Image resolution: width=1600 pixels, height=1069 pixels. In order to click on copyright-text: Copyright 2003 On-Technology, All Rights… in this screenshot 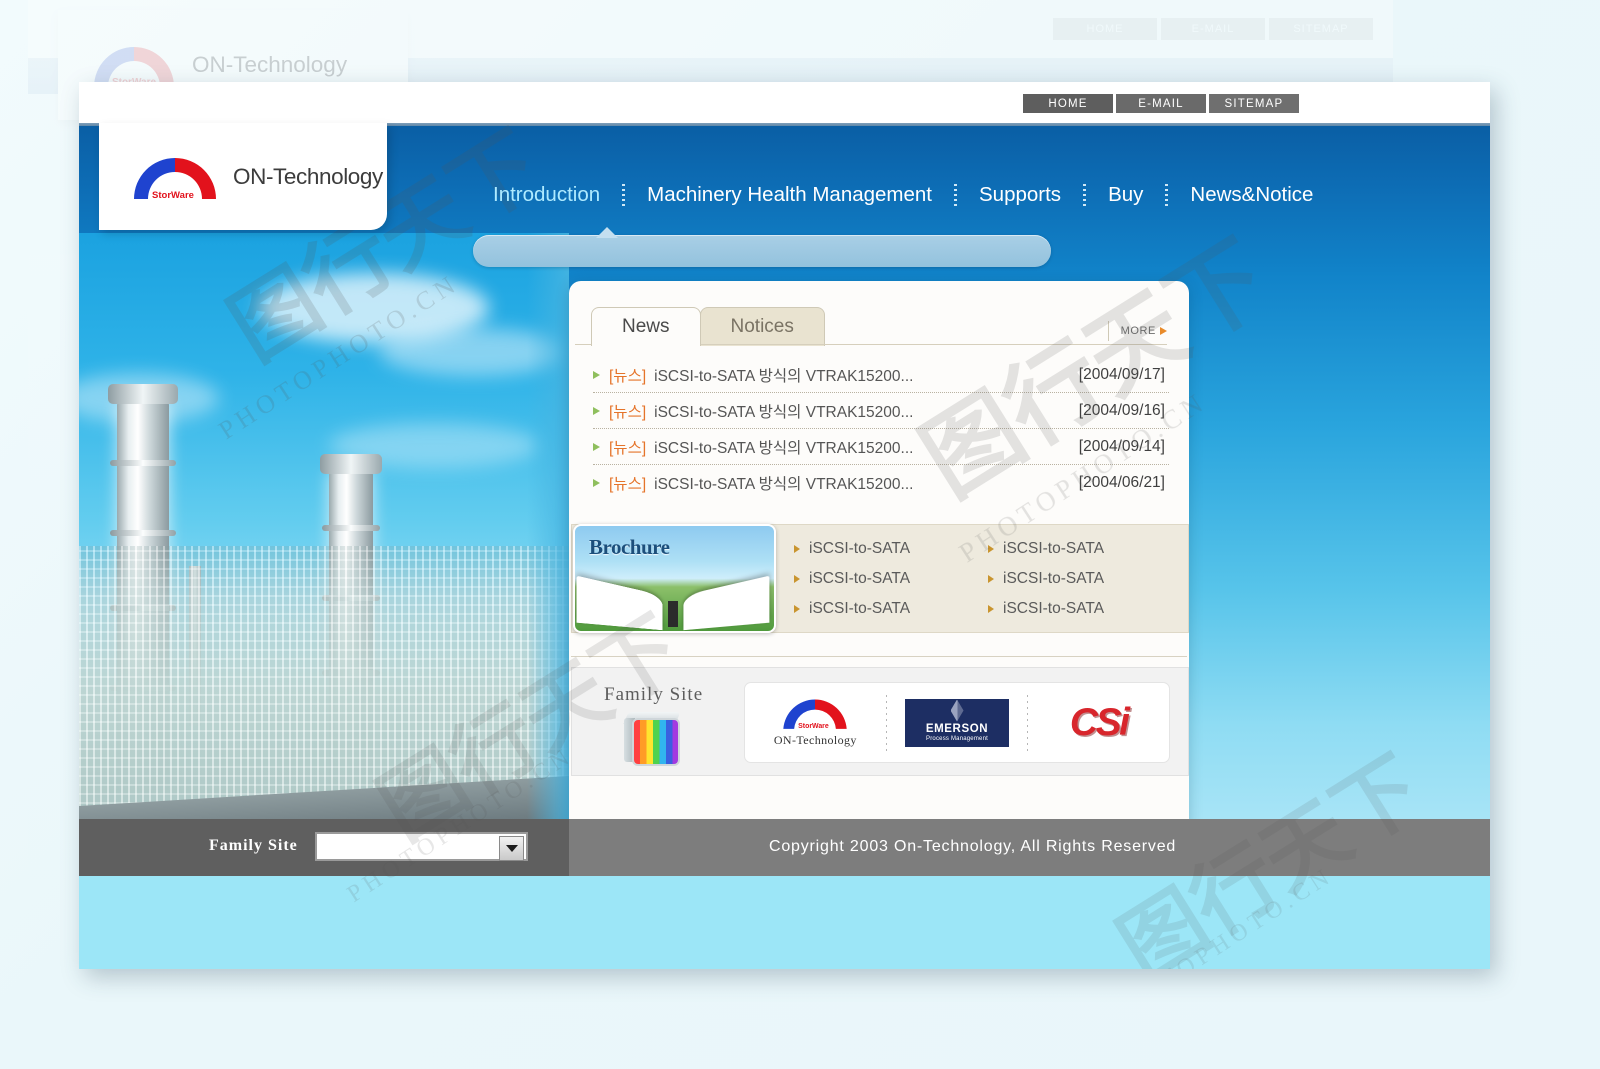, I will do `click(973, 846)`.